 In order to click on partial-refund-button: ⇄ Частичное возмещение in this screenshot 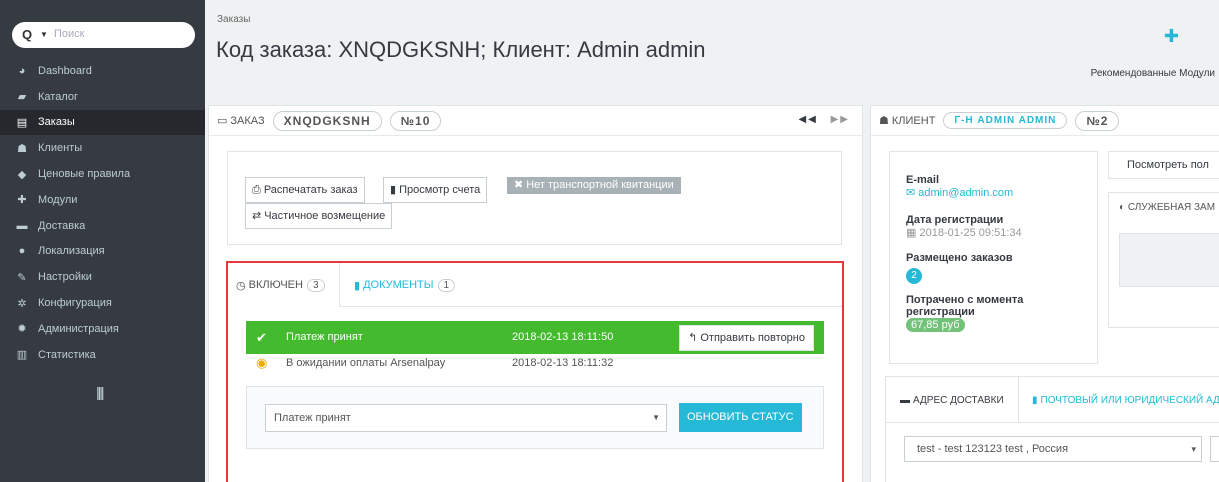, I will do `click(319, 216)`.